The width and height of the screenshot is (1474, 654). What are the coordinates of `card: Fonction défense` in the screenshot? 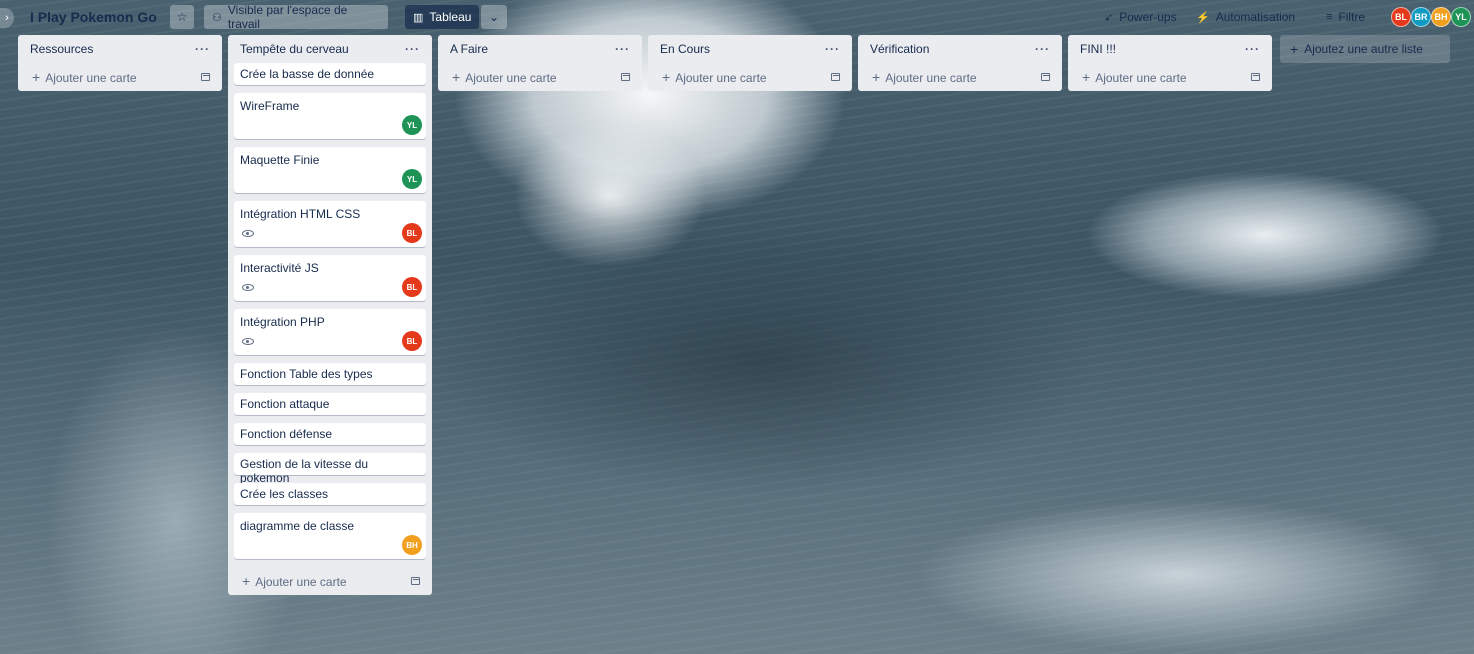 It's located at (330, 434).